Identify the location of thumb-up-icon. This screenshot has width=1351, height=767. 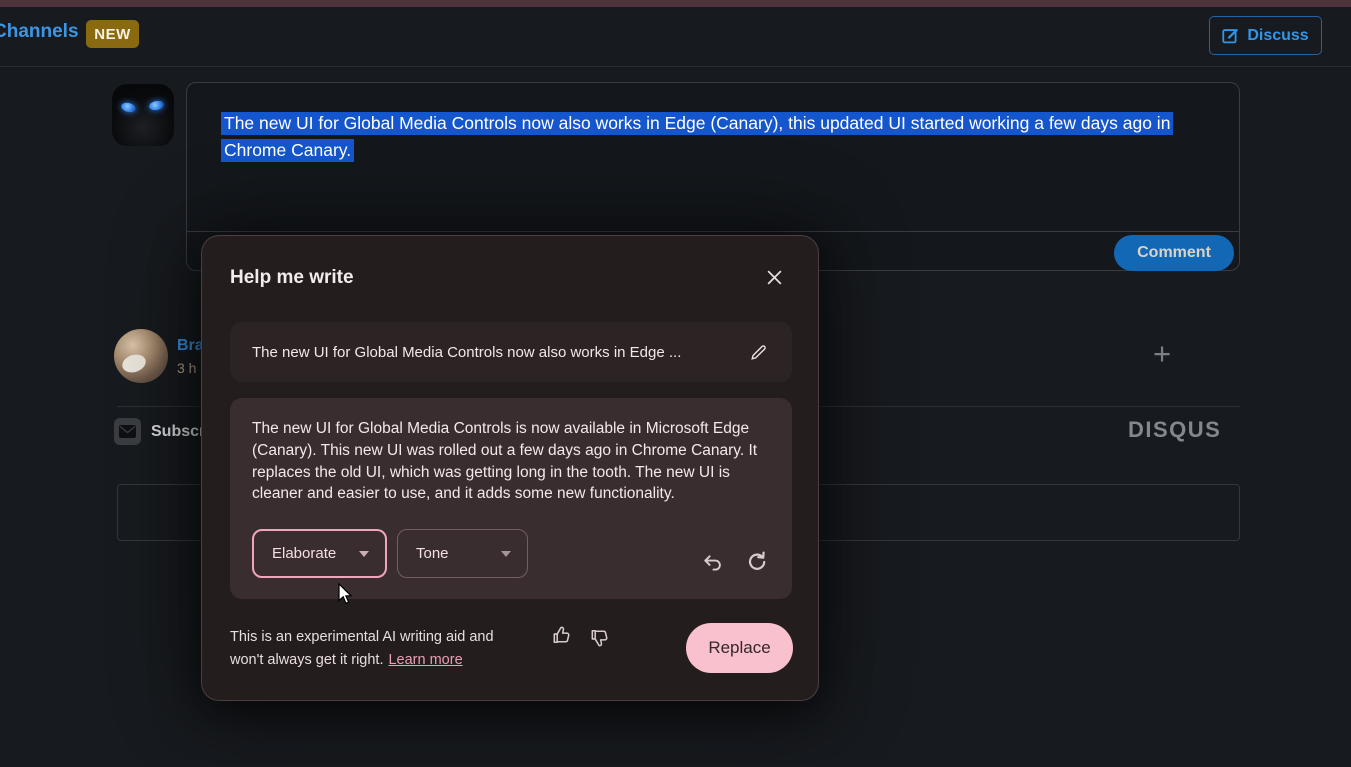
(561, 635).